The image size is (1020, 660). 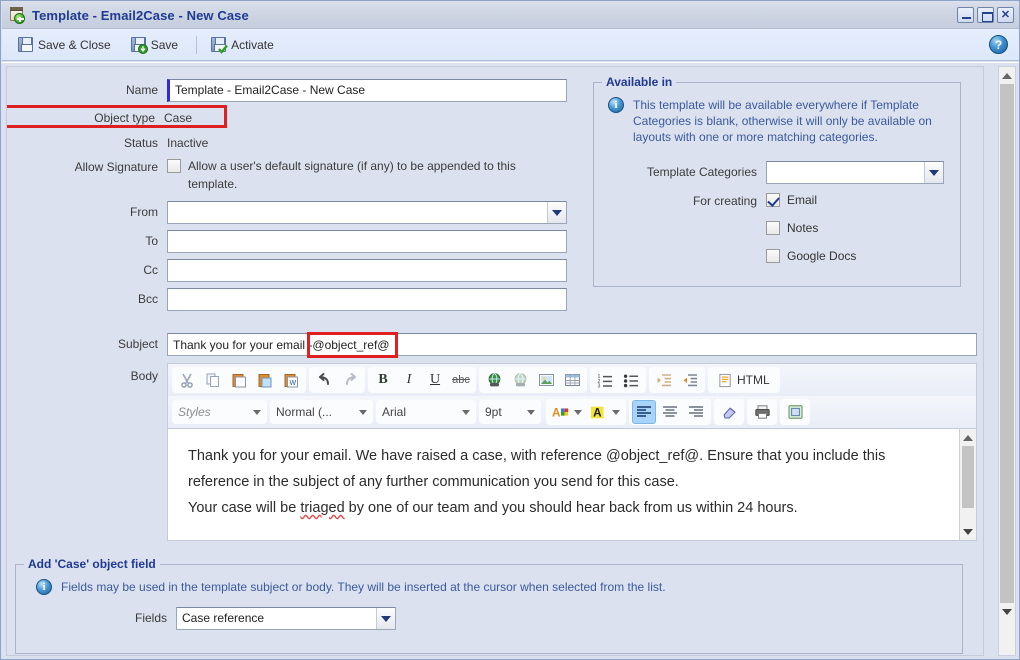 What do you see at coordinates (1005, 15) in the screenshot?
I see `close-button: ✕` at bounding box center [1005, 15].